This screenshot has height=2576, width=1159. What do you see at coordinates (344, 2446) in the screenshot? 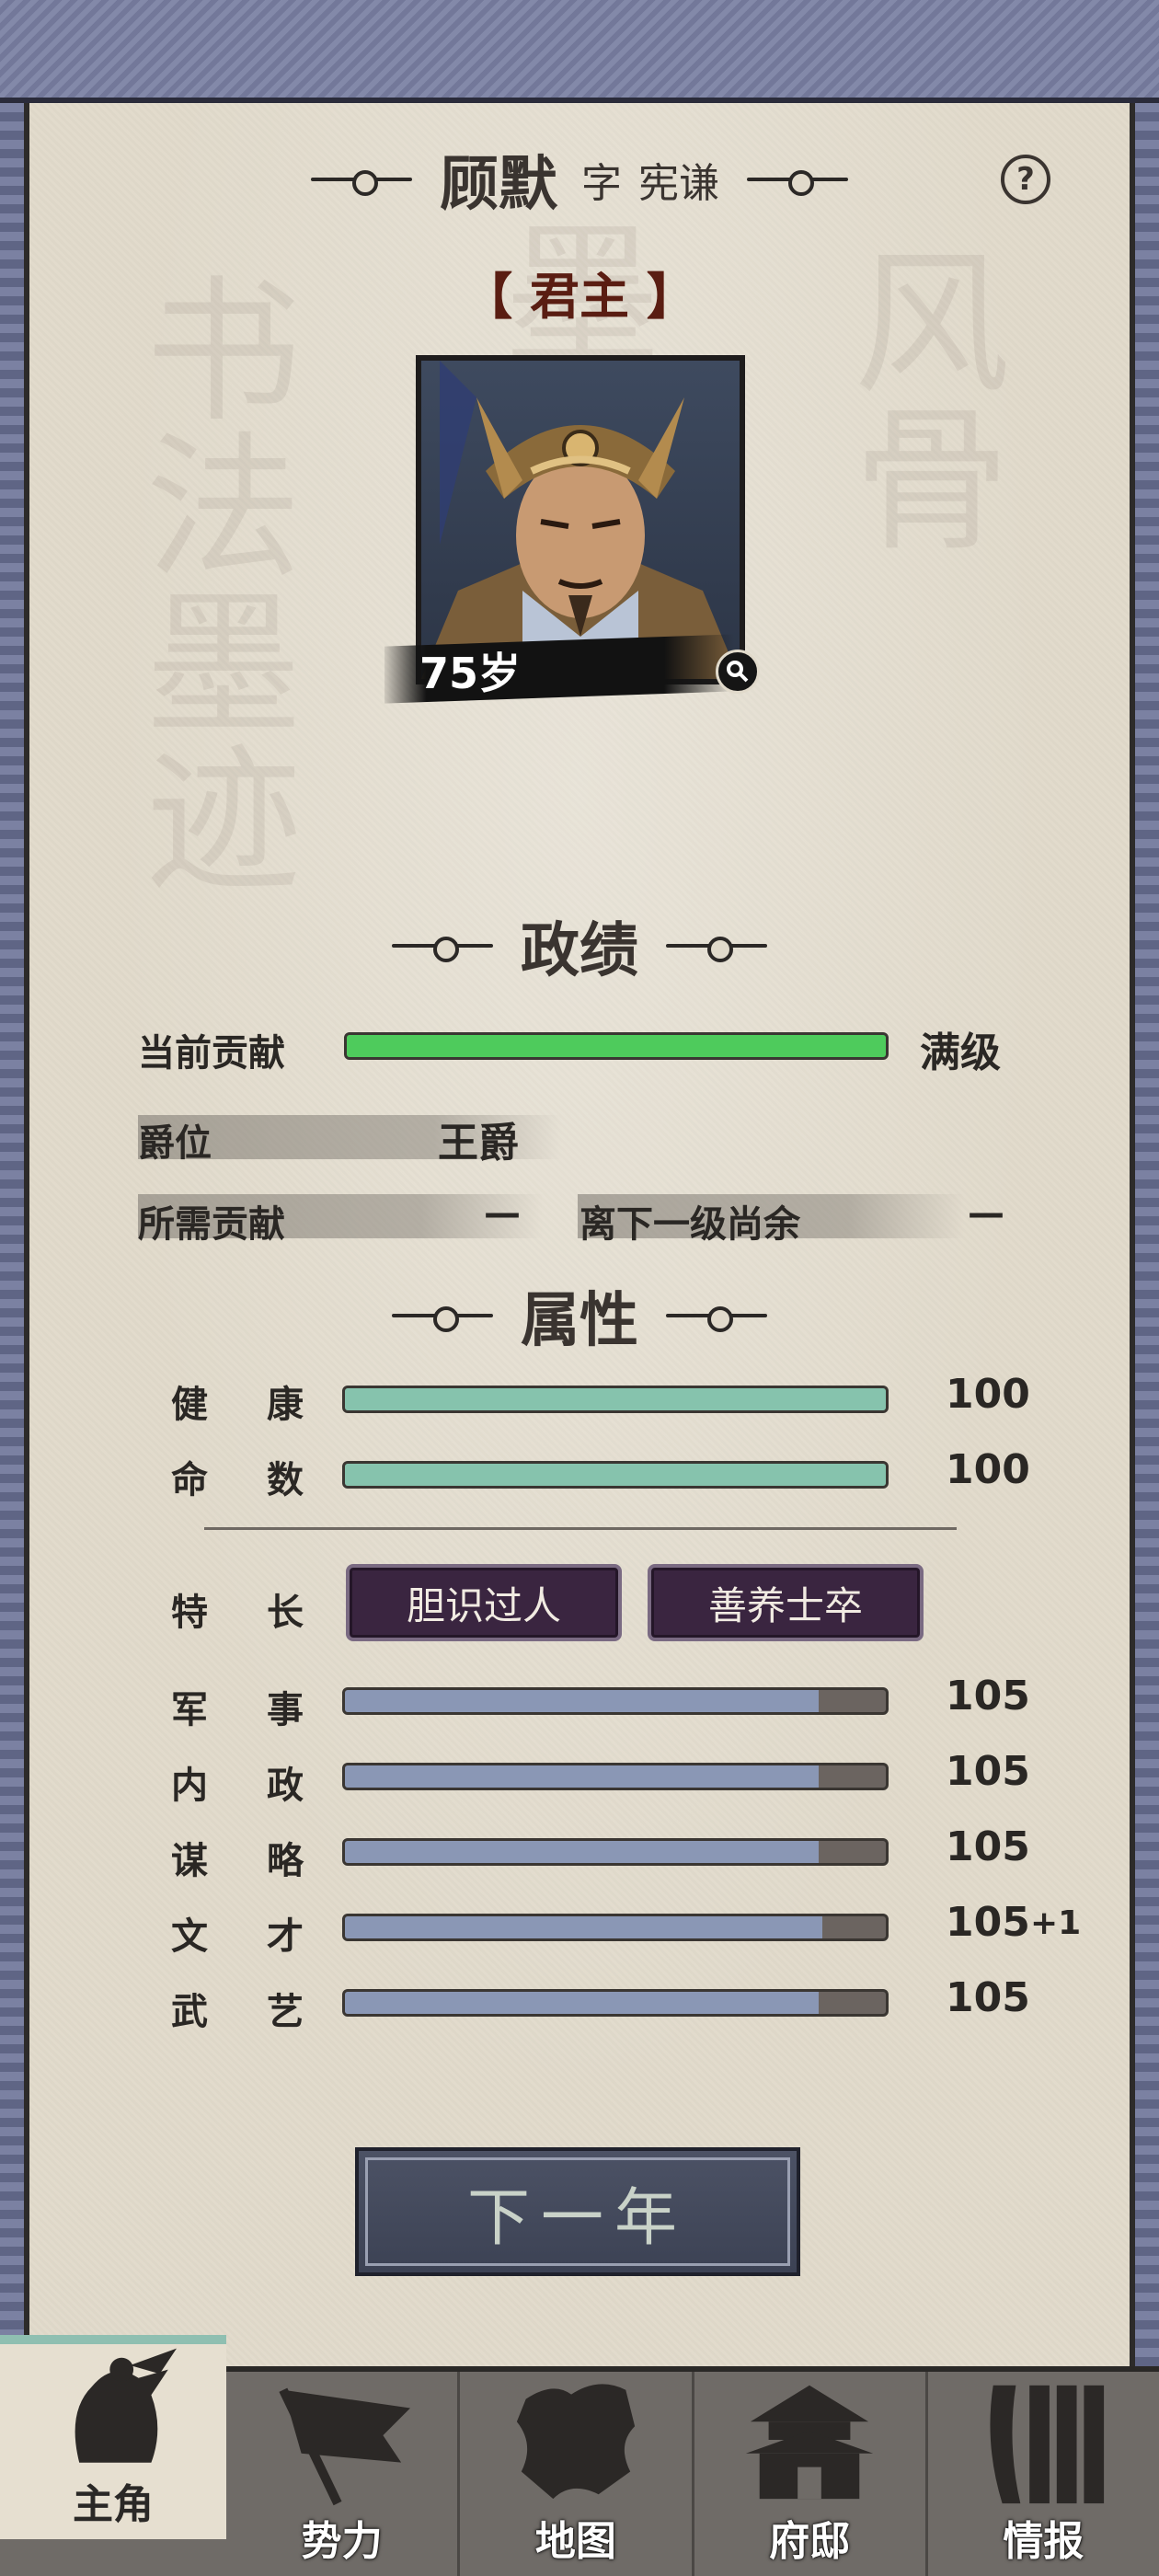
I see `flag-icon` at bounding box center [344, 2446].